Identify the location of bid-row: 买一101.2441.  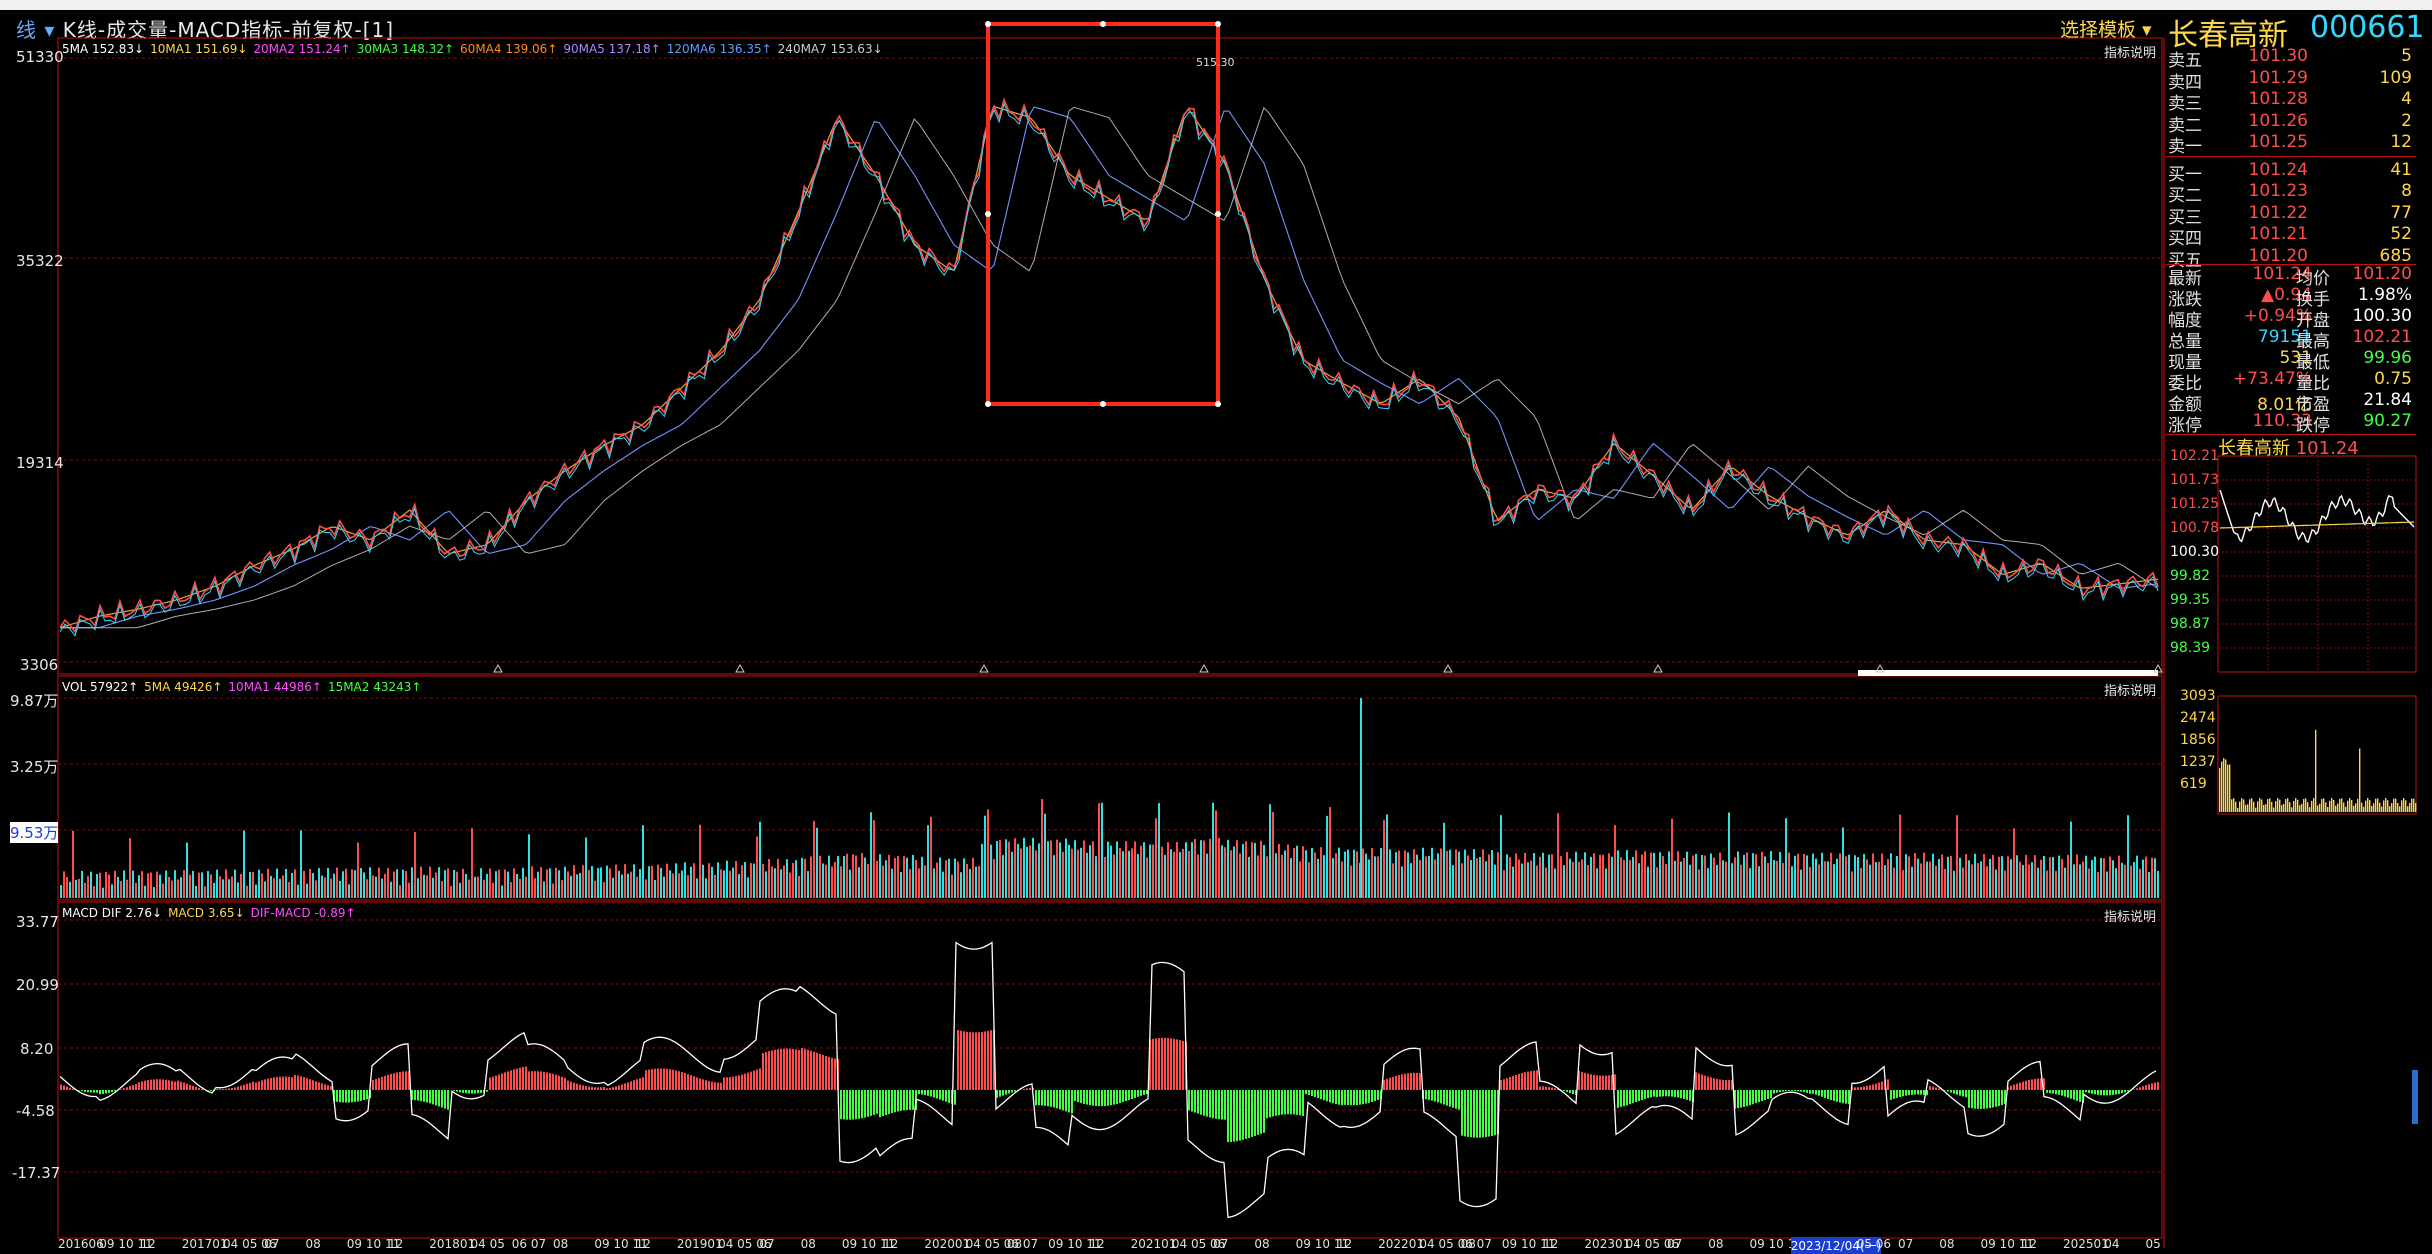
(2292, 170).